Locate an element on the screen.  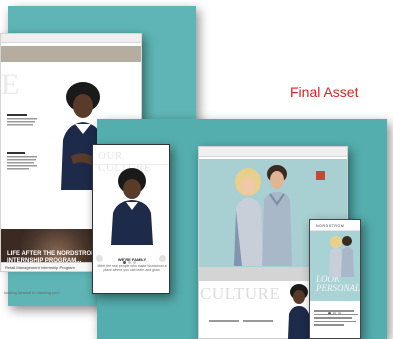
top-strip is located at coordinates (71, 54).